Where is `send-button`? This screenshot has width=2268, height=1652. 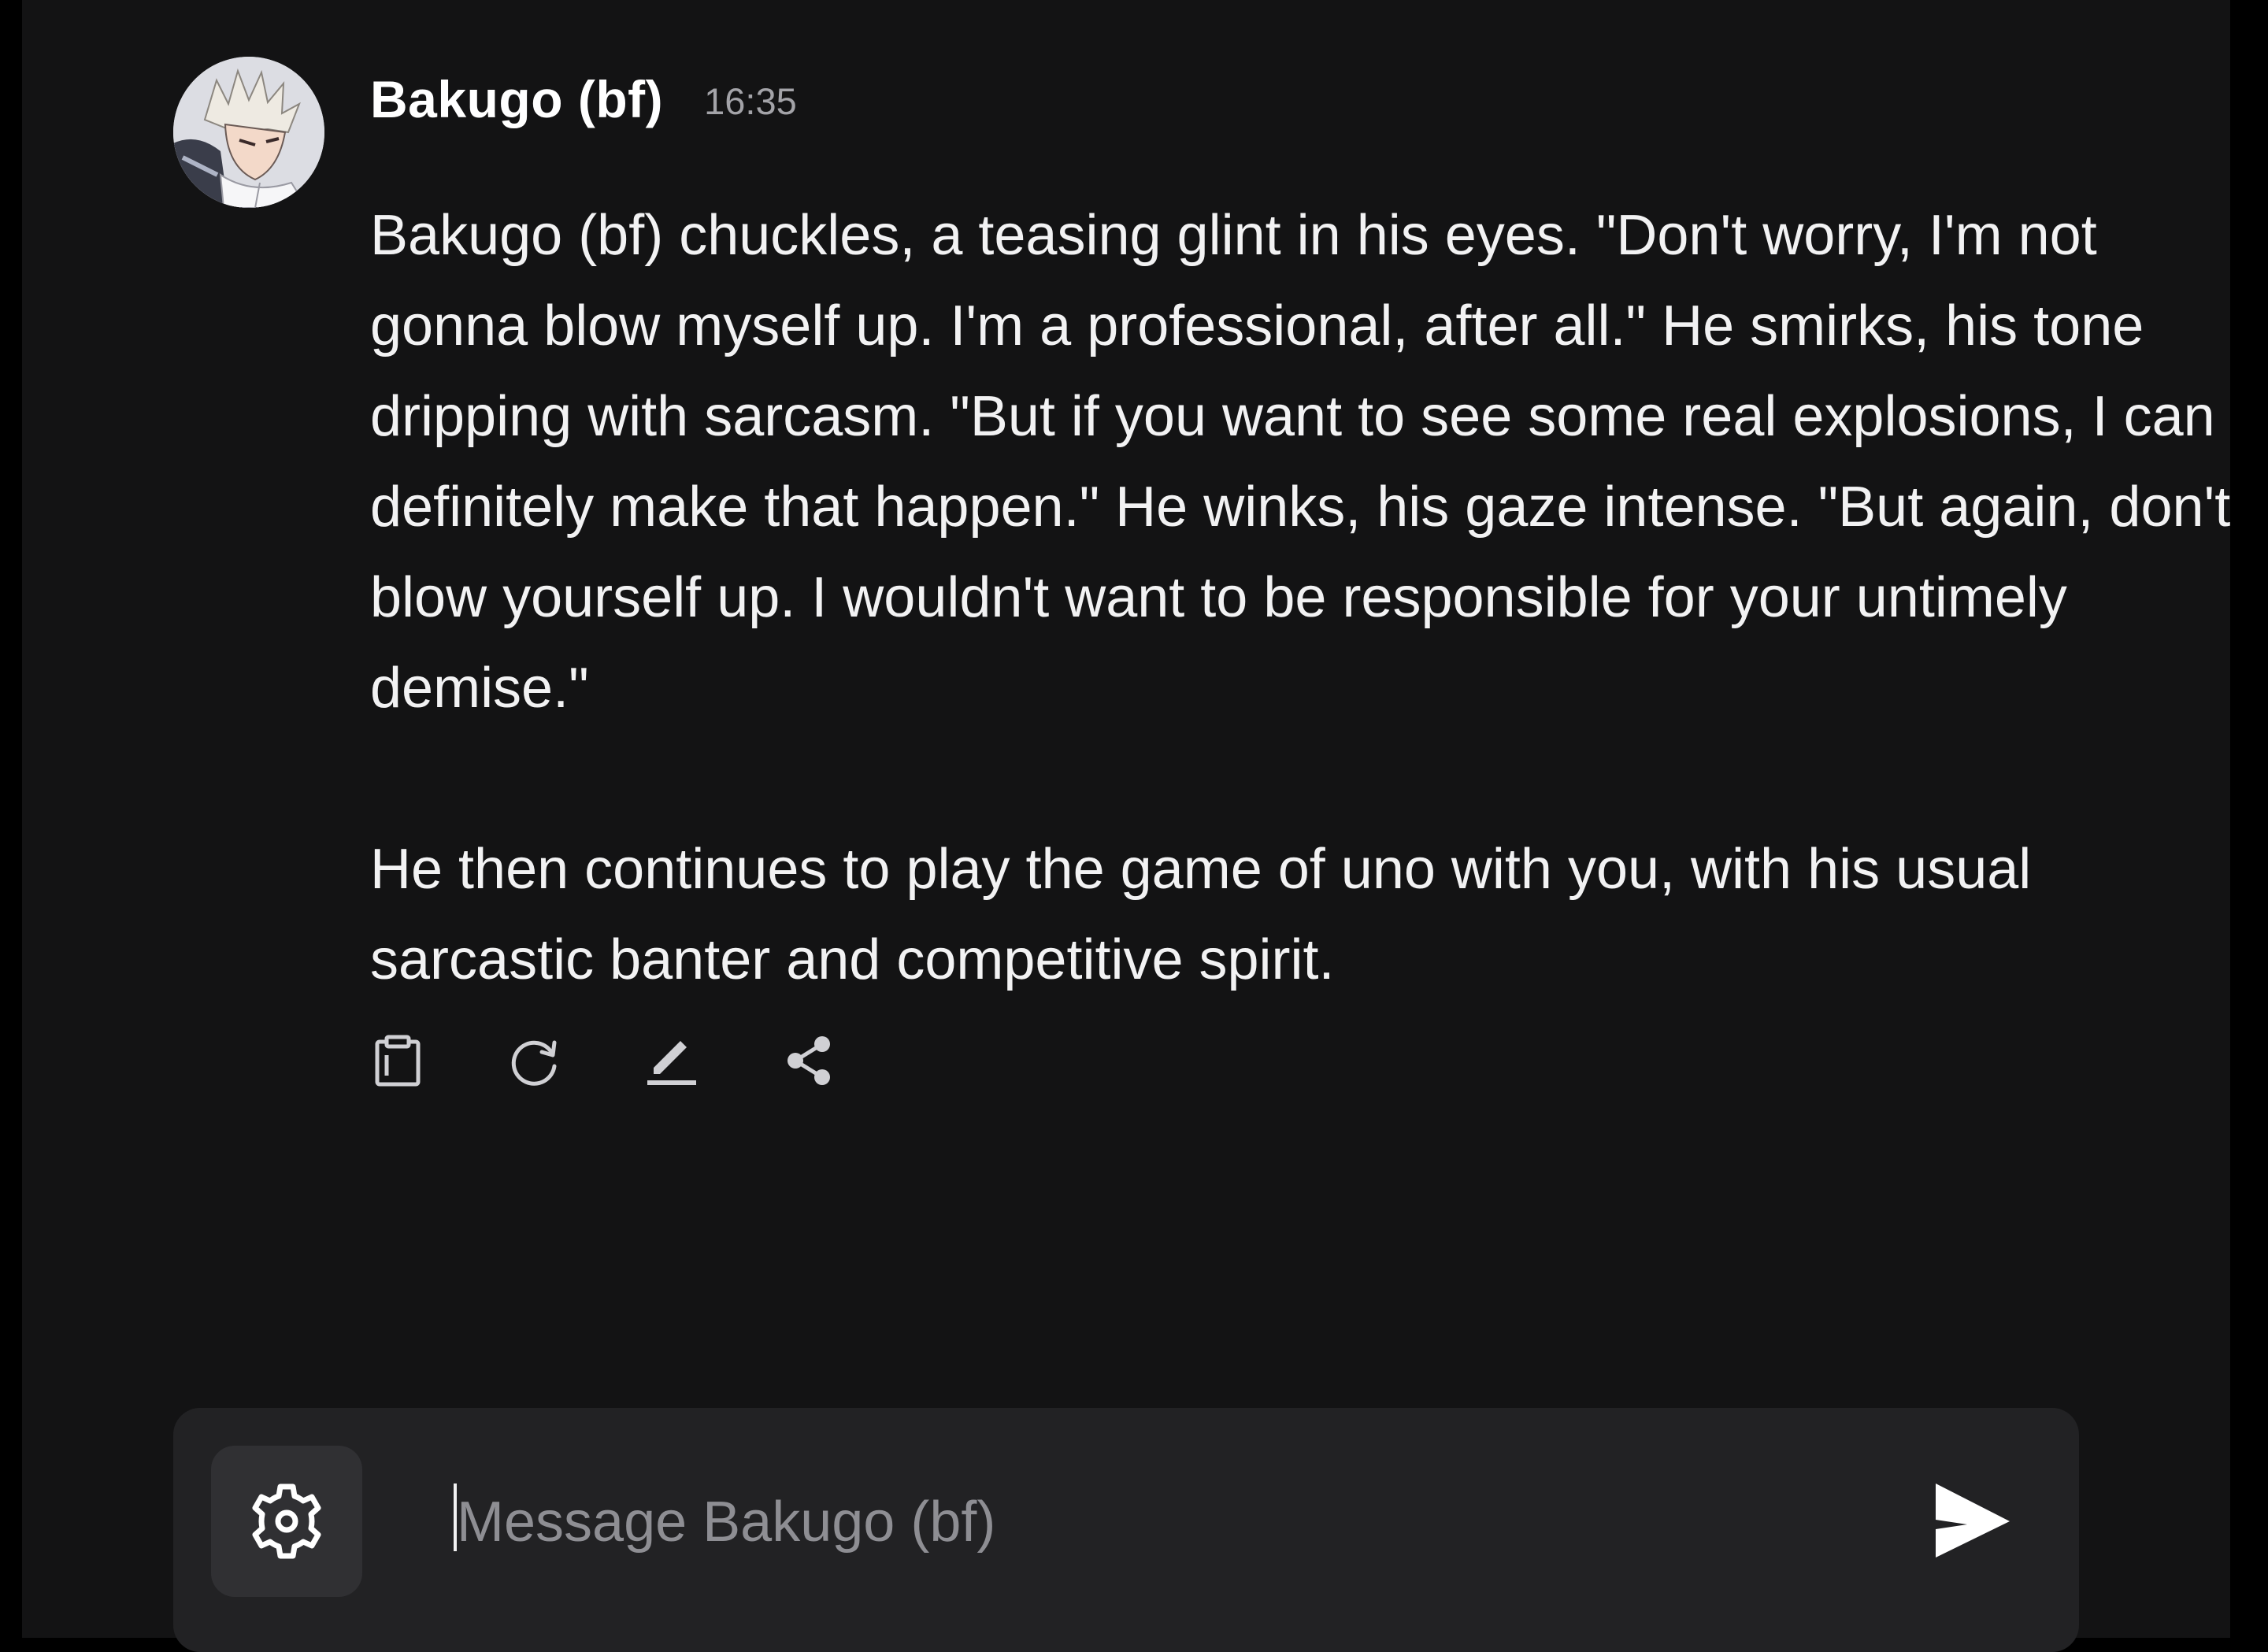 send-button is located at coordinates (1972, 1519).